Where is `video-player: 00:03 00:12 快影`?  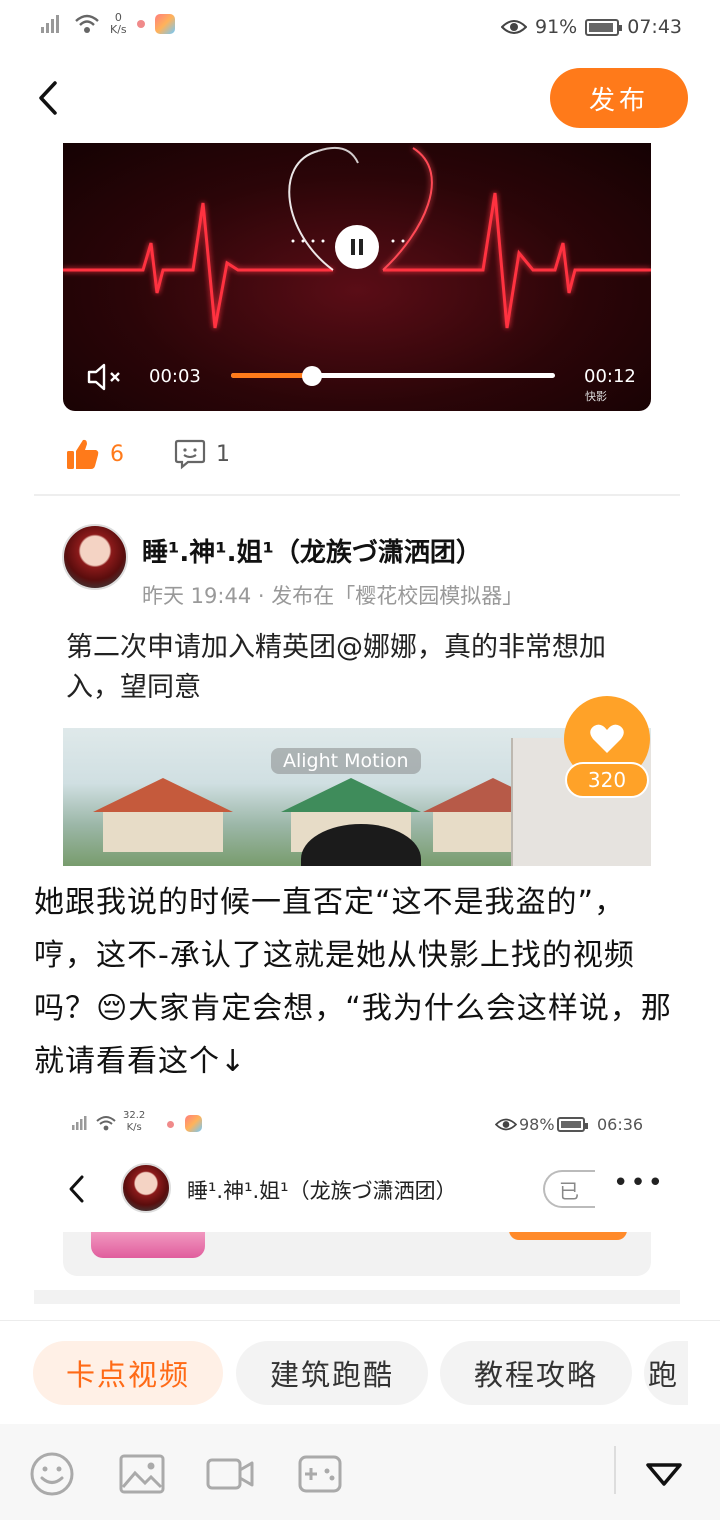
video-player: 00:03 00:12 快影 is located at coordinates (357, 277).